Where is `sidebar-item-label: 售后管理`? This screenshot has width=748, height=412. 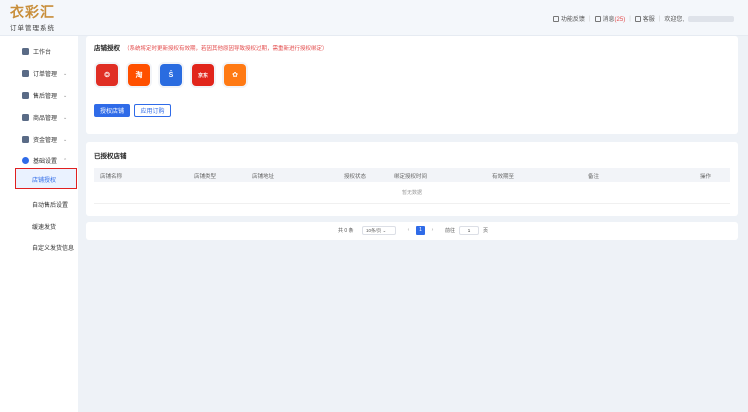 sidebar-item-label: 售后管理 is located at coordinates (45, 97).